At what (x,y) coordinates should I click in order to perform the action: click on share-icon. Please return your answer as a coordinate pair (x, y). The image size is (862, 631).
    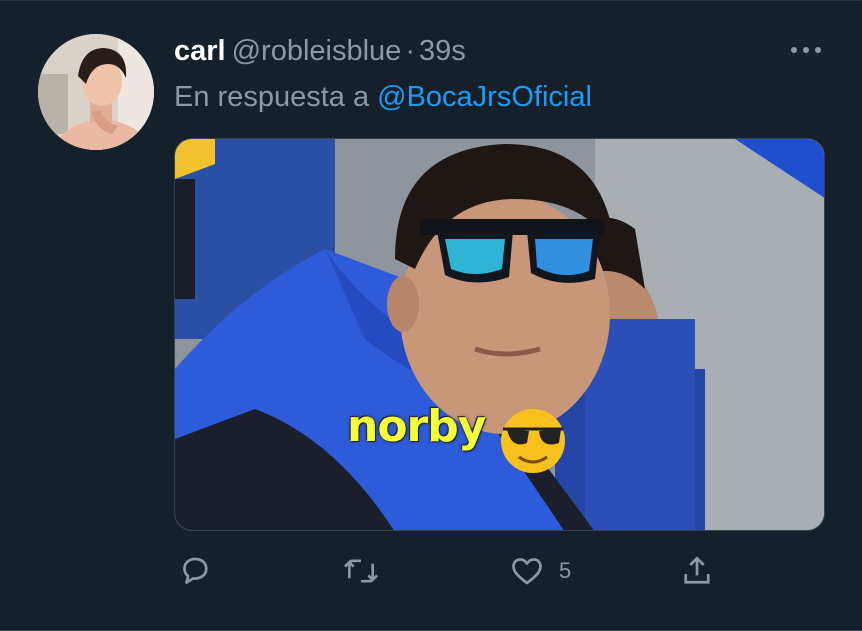
    Looking at the image, I should click on (697, 570).